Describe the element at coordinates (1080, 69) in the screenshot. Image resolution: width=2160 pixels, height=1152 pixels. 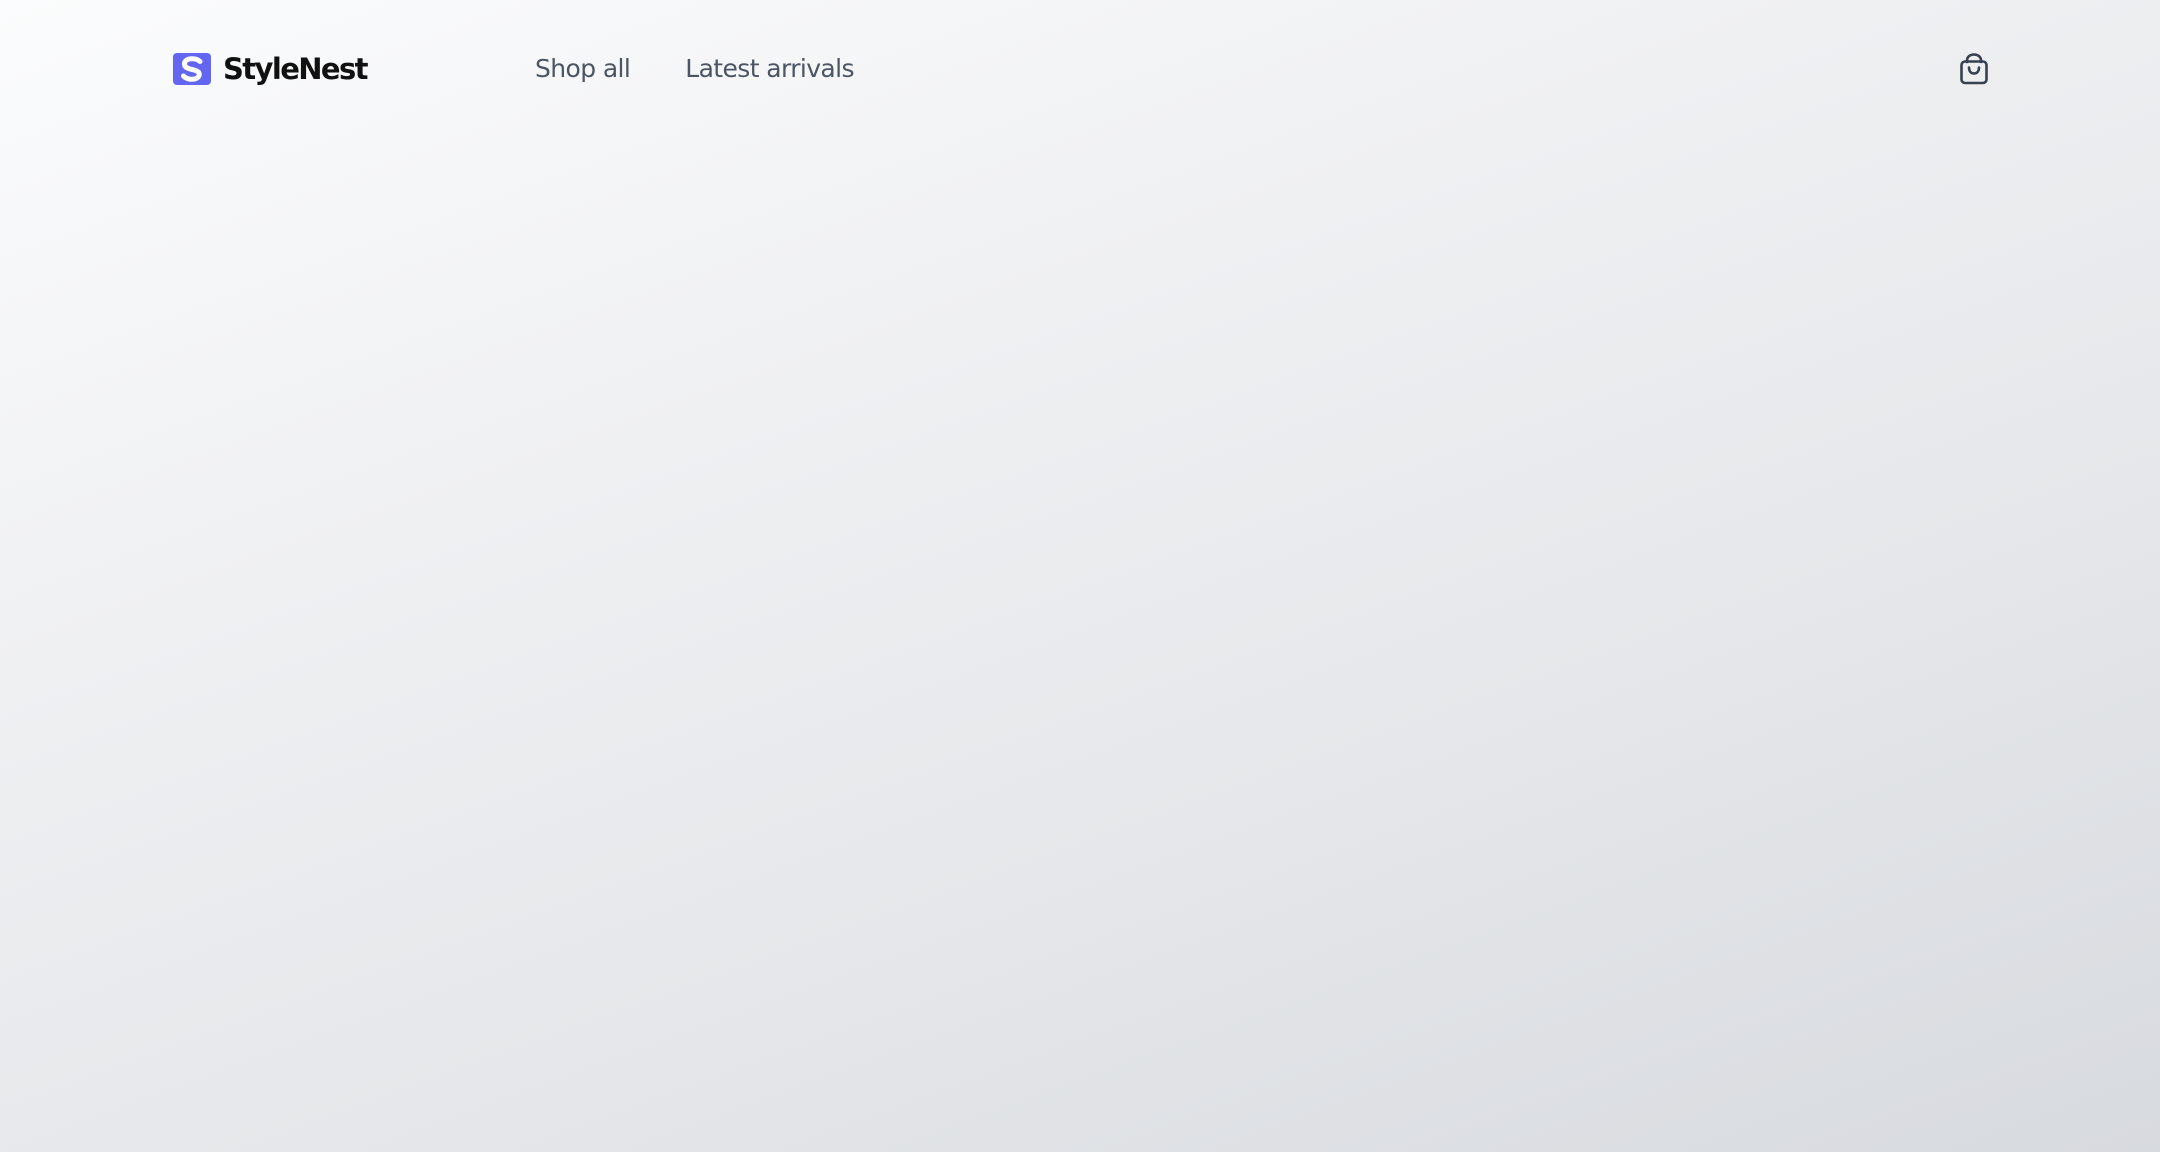
I see `site-header: StyleNest Shop all Latest arrivals` at that location.